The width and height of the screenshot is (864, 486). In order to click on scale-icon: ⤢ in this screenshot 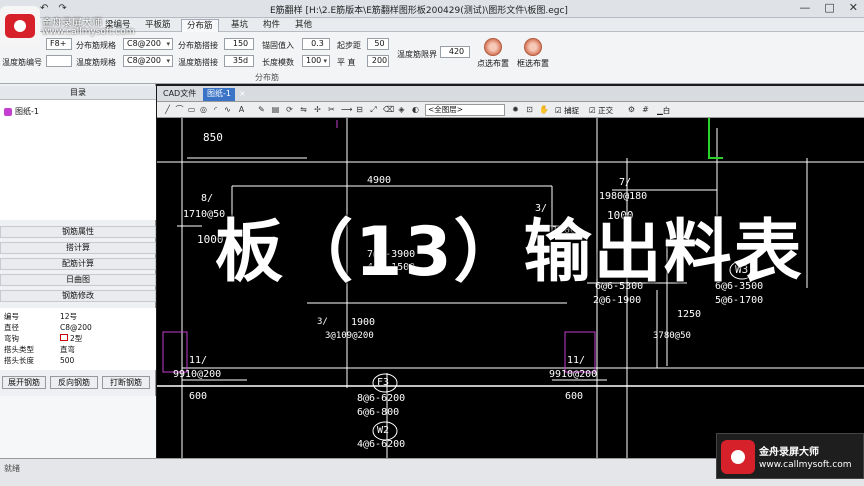, I will do `click(373, 109)`.